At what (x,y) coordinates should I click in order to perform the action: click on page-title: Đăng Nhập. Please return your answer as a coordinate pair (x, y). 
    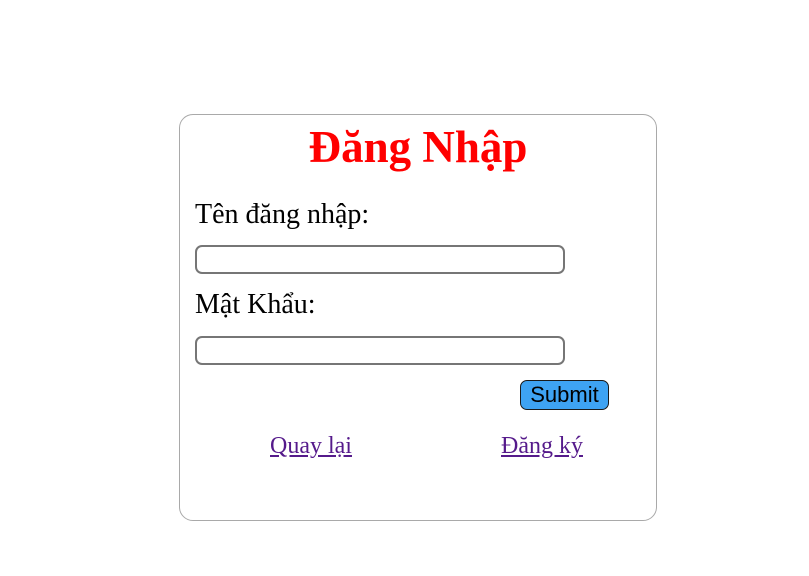
    Looking at the image, I should click on (418, 147).